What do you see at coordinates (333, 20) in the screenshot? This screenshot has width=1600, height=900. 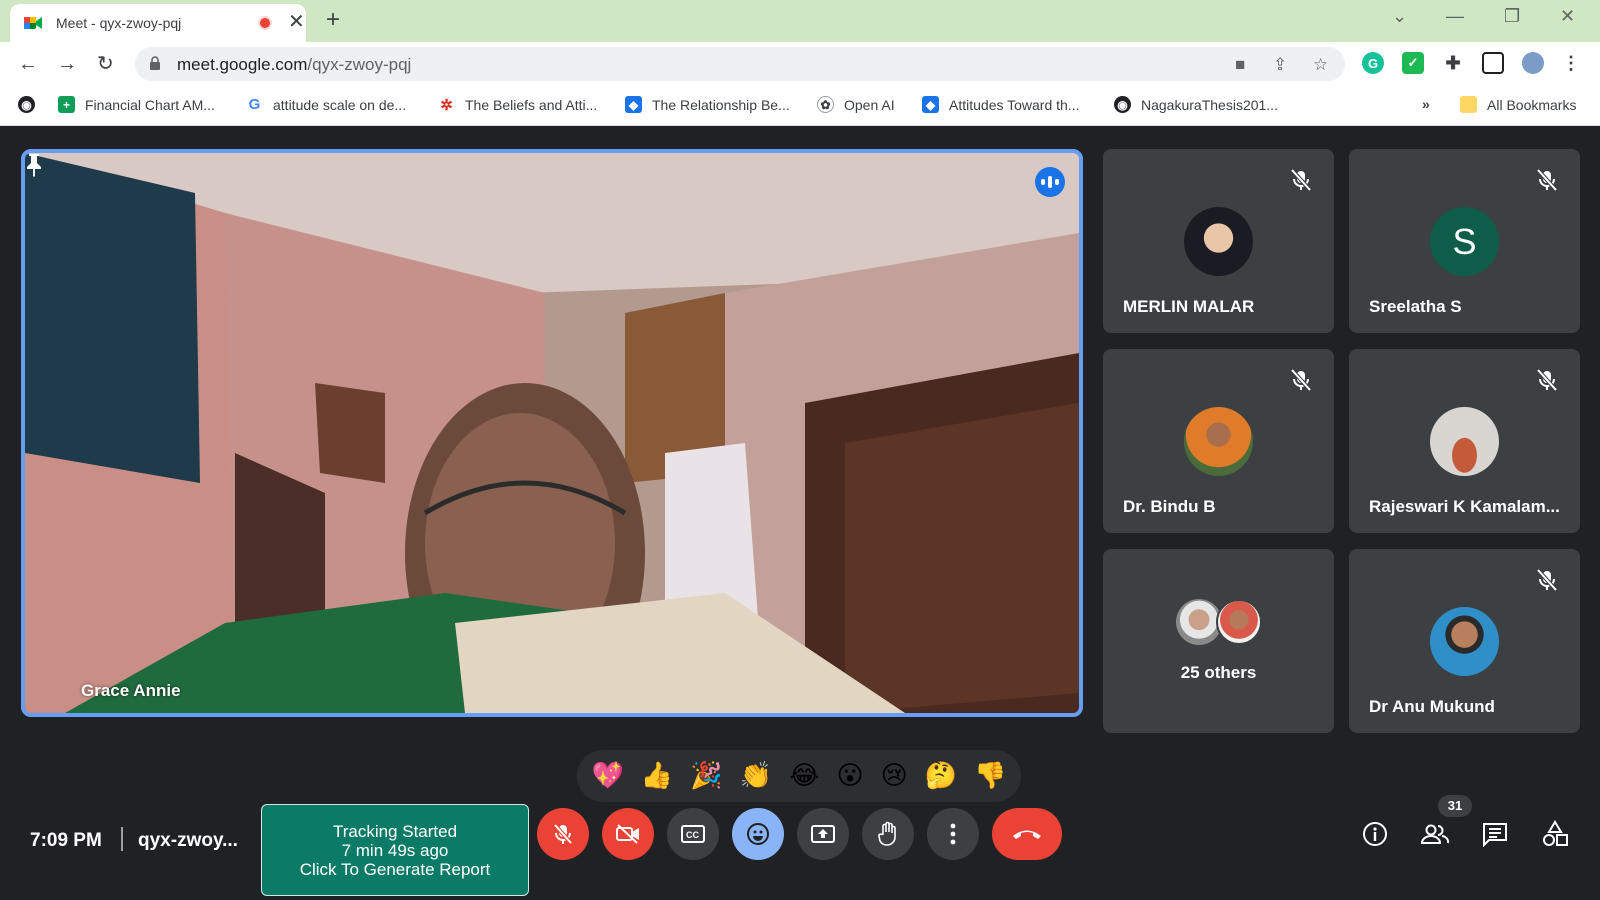 I see `new-tab-button: +` at bounding box center [333, 20].